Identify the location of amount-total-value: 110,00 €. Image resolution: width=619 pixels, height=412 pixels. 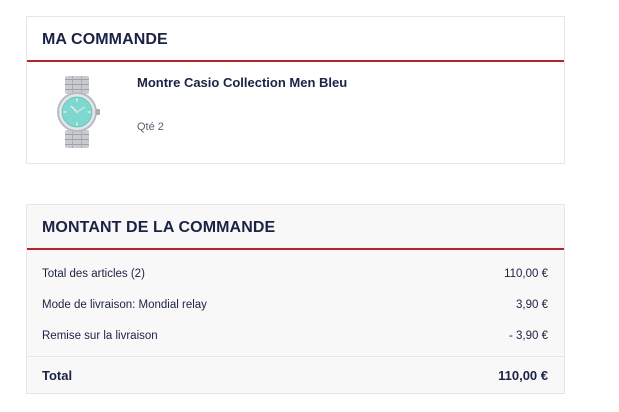
(523, 375).